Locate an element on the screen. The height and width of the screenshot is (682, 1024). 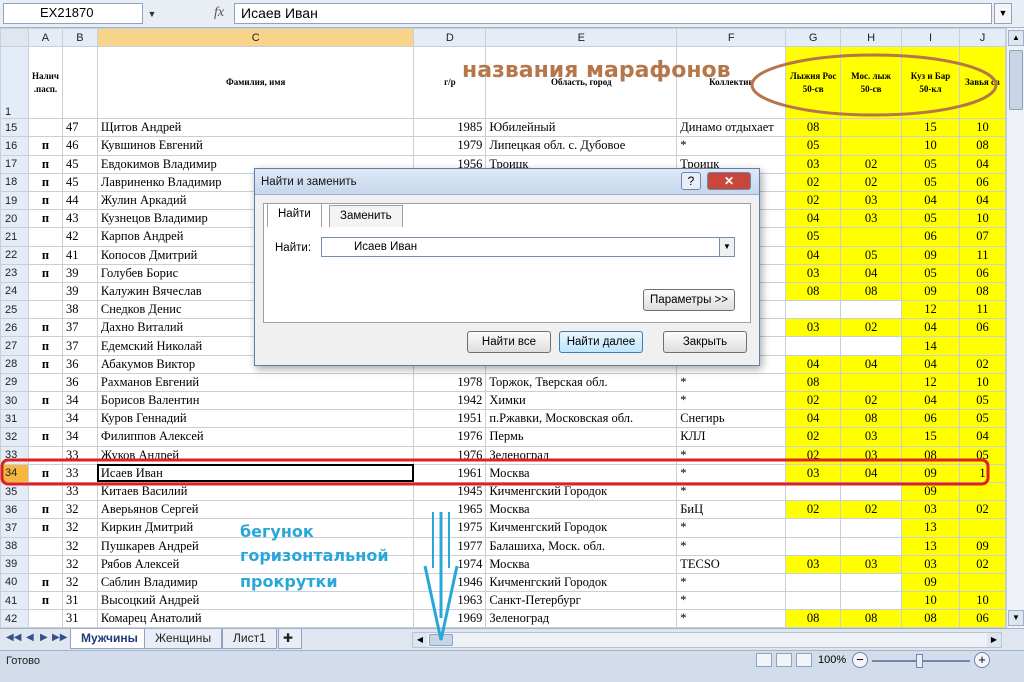
cell-name: Аверьянов Сергей is located at coordinates (255, 510).